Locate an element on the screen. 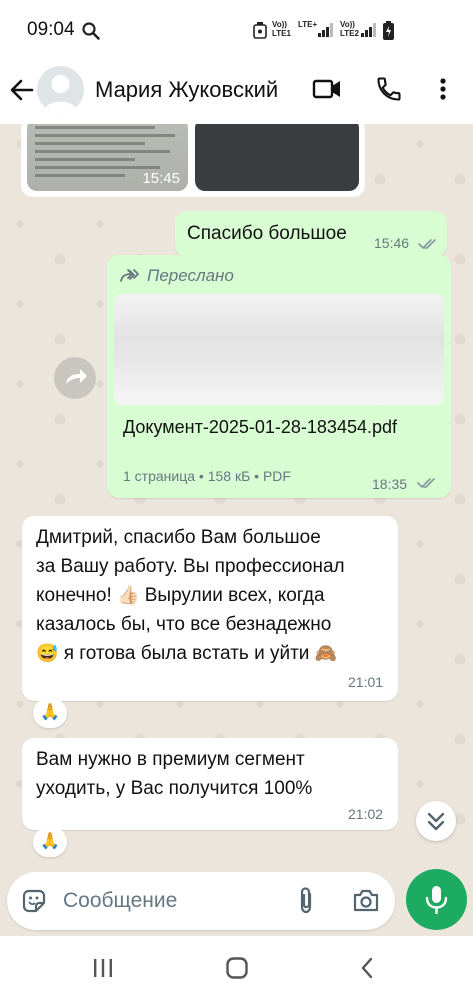 The width and height of the screenshot is (473, 1000). sweat-smile-emoji: 😅 is located at coordinates (47, 653).